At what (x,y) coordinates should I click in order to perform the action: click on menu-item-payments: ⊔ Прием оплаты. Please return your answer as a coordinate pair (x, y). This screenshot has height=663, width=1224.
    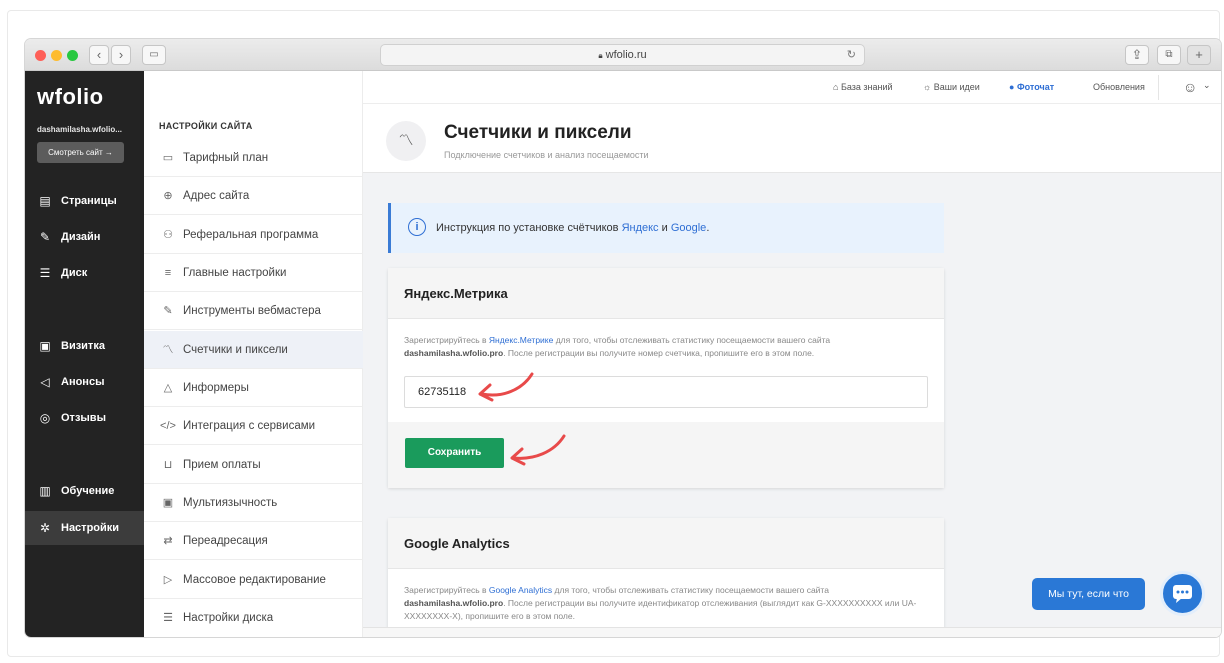
    Looking at the image, I should click on (253, 465).